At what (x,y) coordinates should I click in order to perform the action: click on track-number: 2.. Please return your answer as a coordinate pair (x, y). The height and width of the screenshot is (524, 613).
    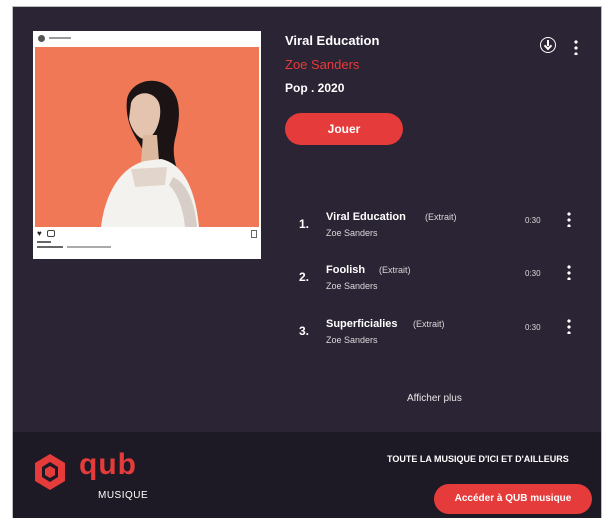
    Looking at the image, I should click on (304, 277).